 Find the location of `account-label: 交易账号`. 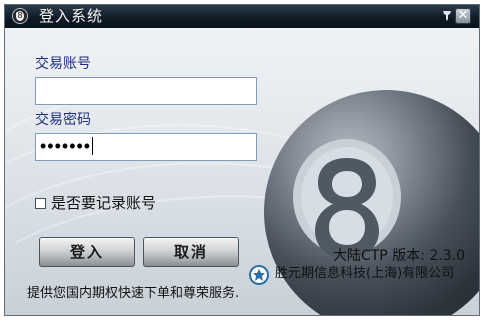

account-label: 交易账号 is located at coordinates (63, 64).